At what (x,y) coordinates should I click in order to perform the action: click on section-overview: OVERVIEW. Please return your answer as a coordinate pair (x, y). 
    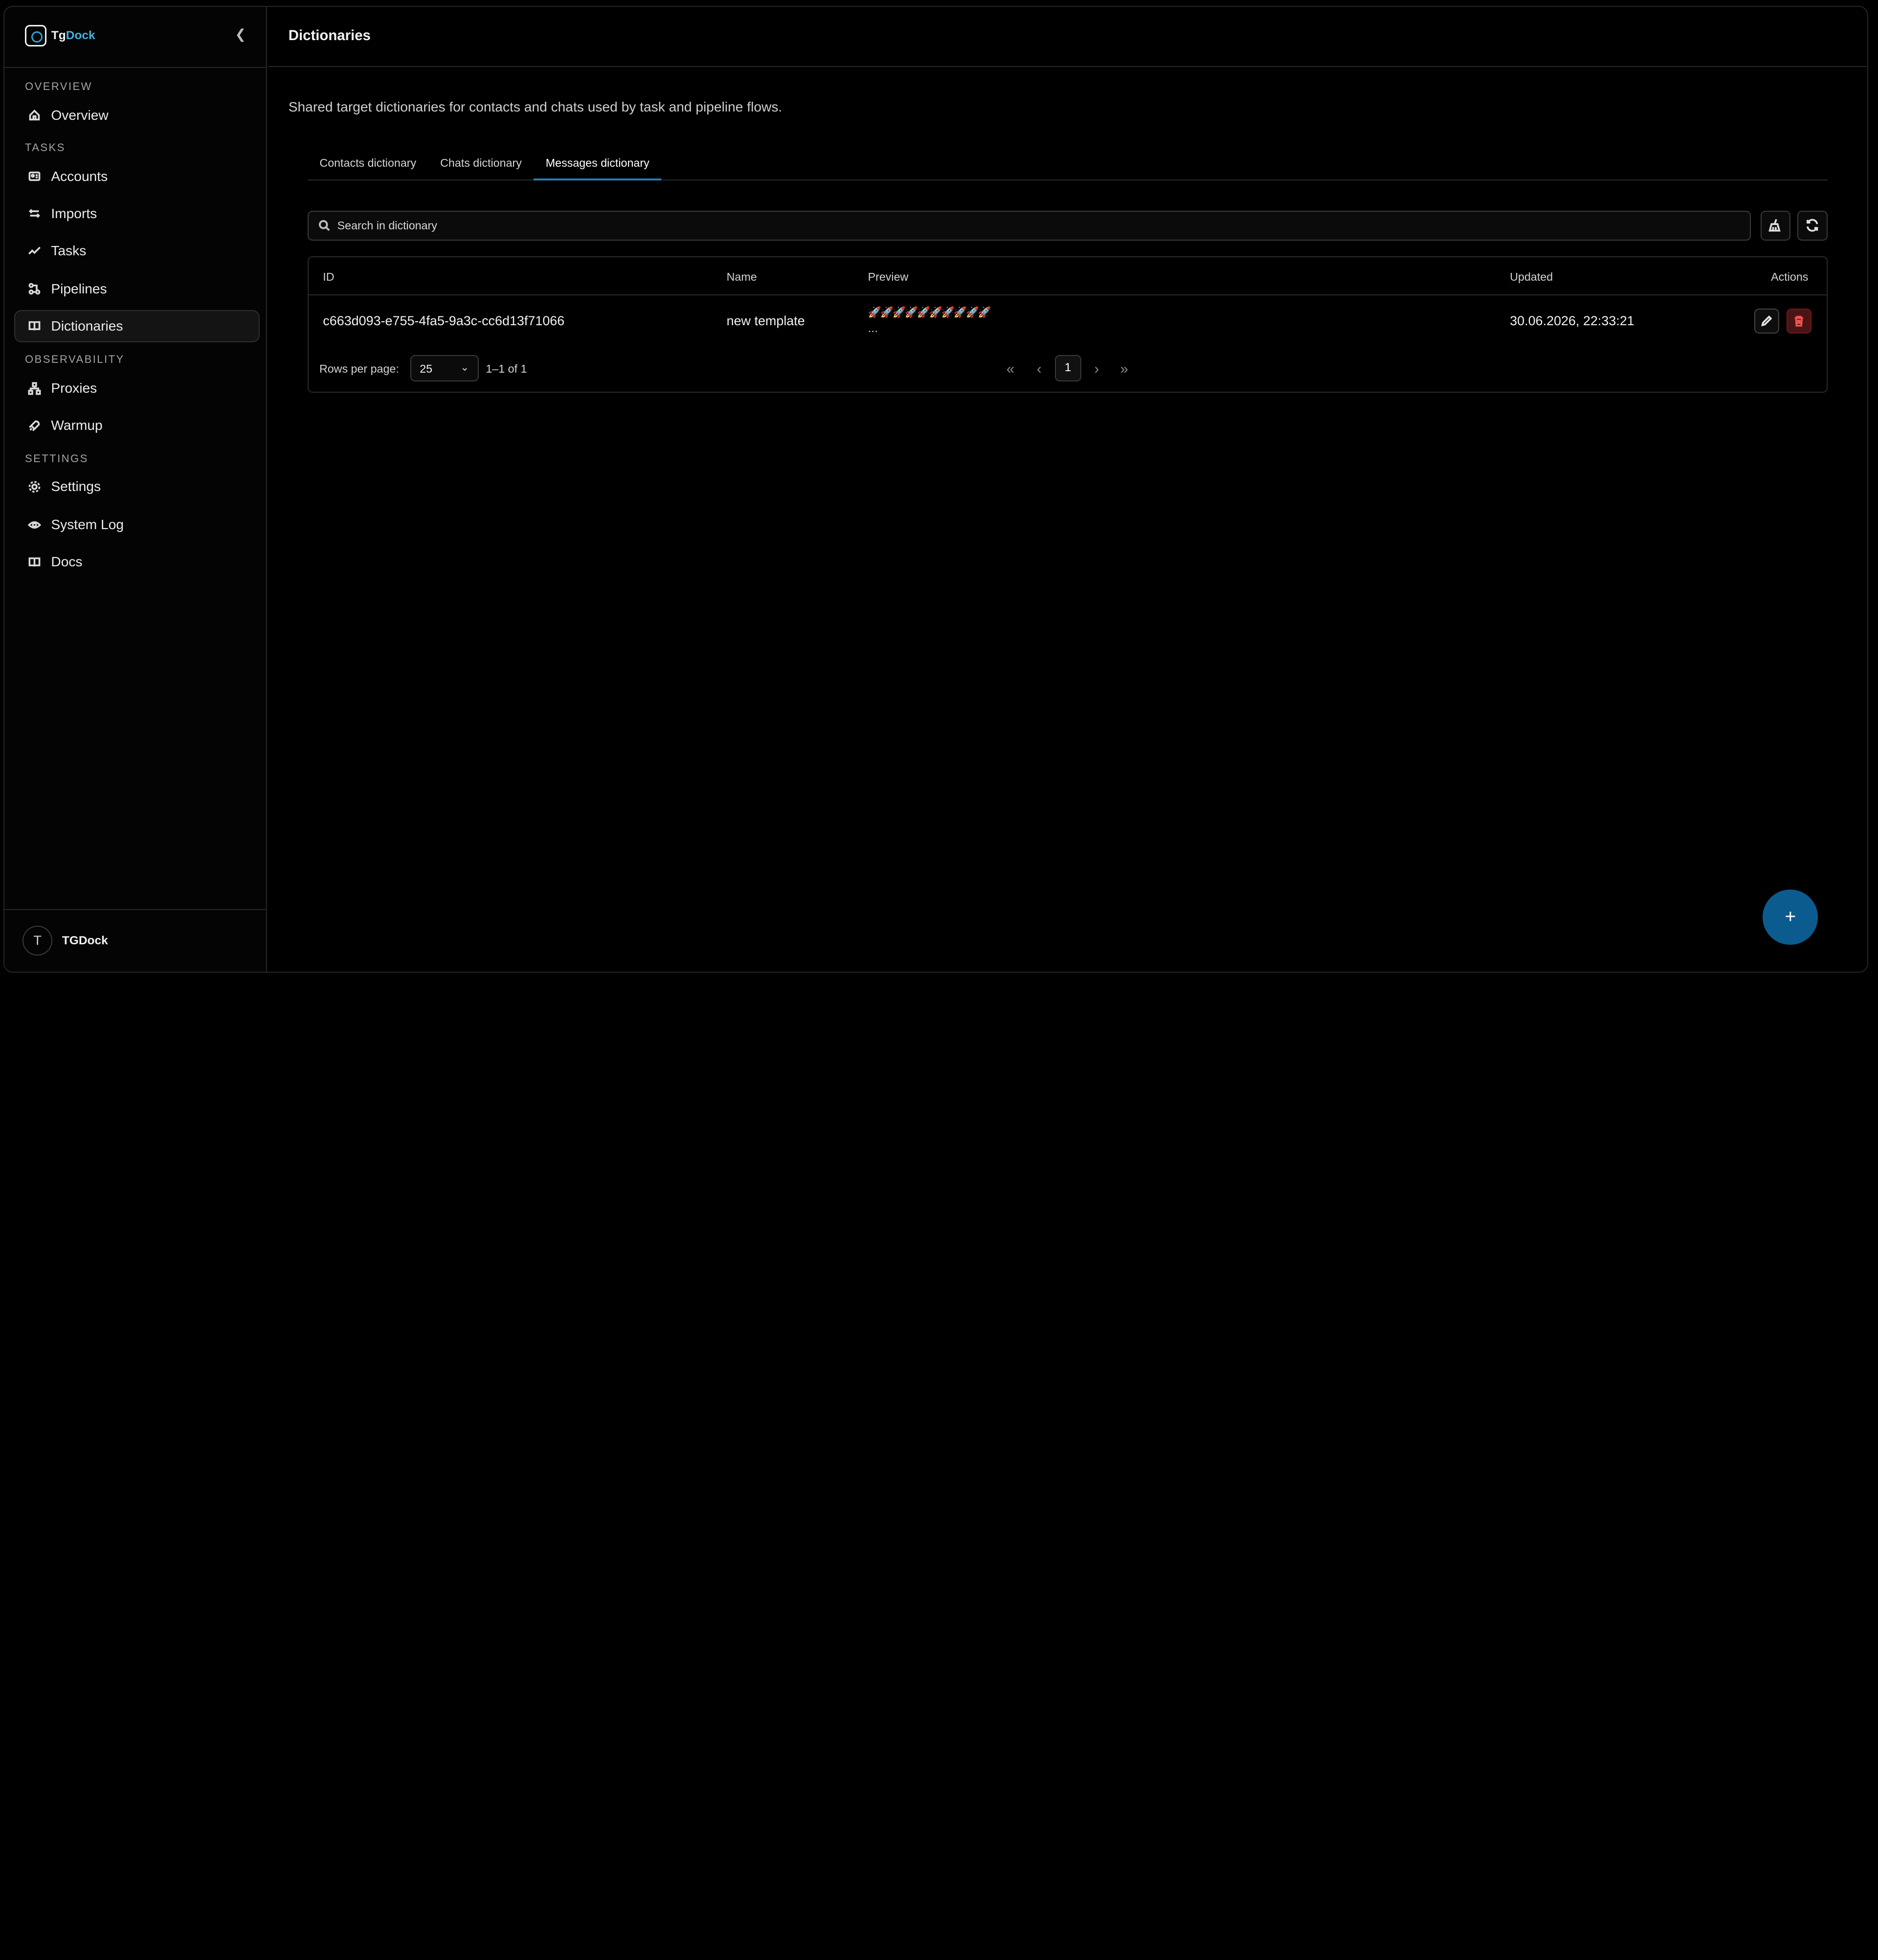
    Looking at the image, I should click on (58, 86).